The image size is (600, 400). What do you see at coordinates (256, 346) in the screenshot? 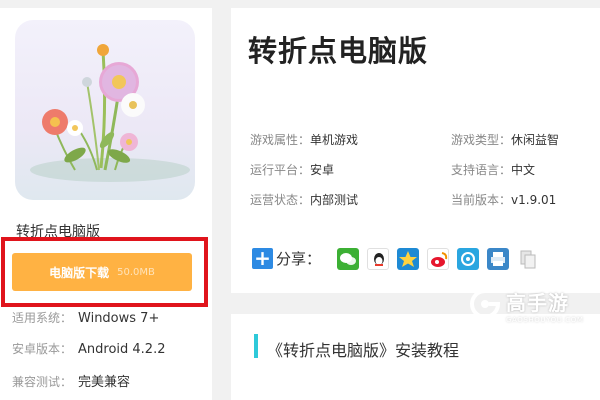
I see `accent-bar` at bounding box center [256, 346].